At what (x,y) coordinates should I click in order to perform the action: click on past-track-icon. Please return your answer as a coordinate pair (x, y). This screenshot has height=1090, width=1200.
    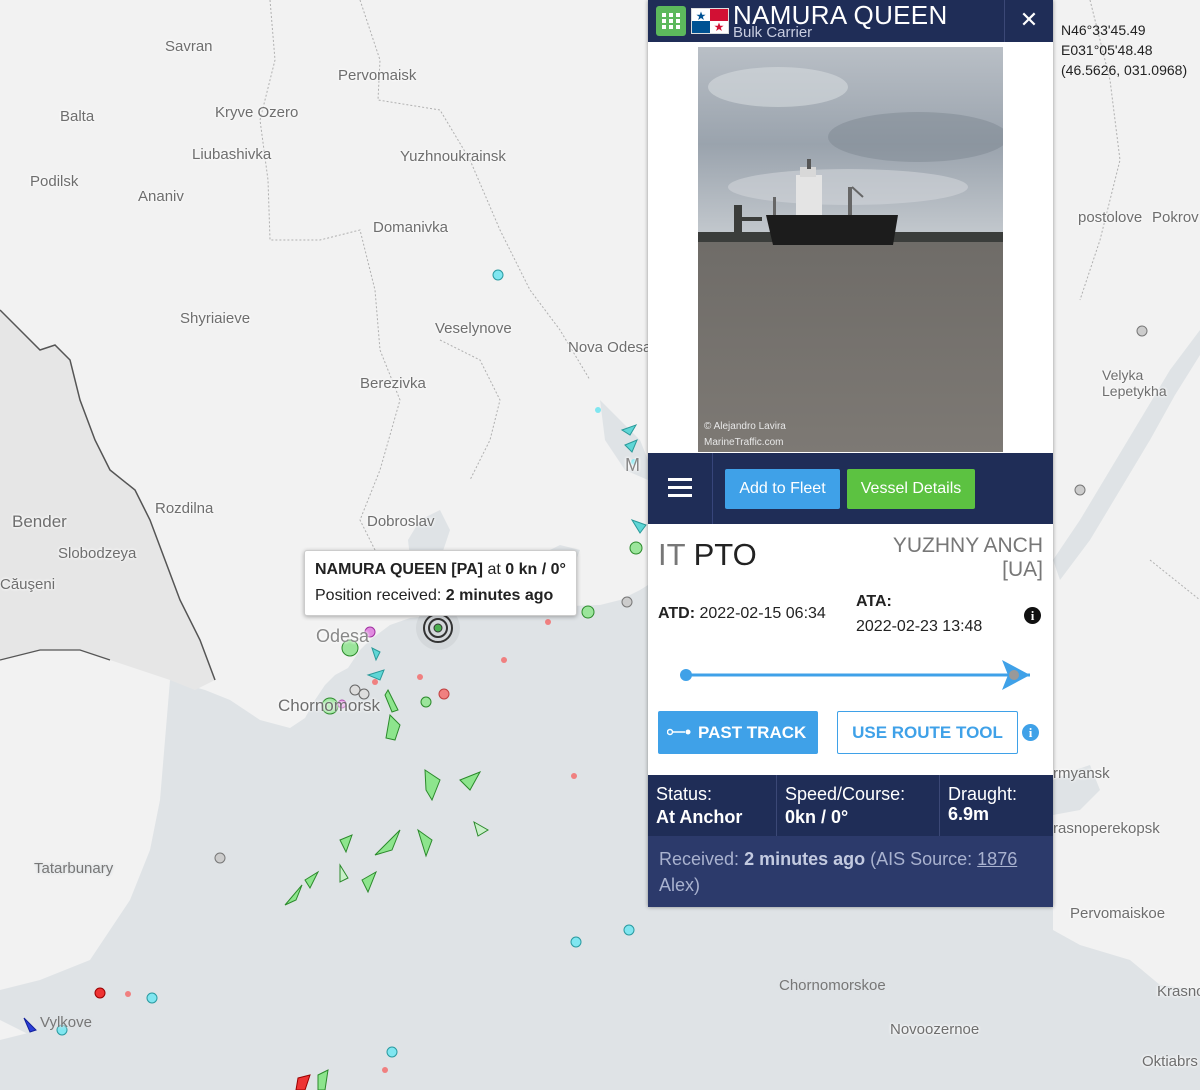
    Looking at the image, I should click on (679, 732).